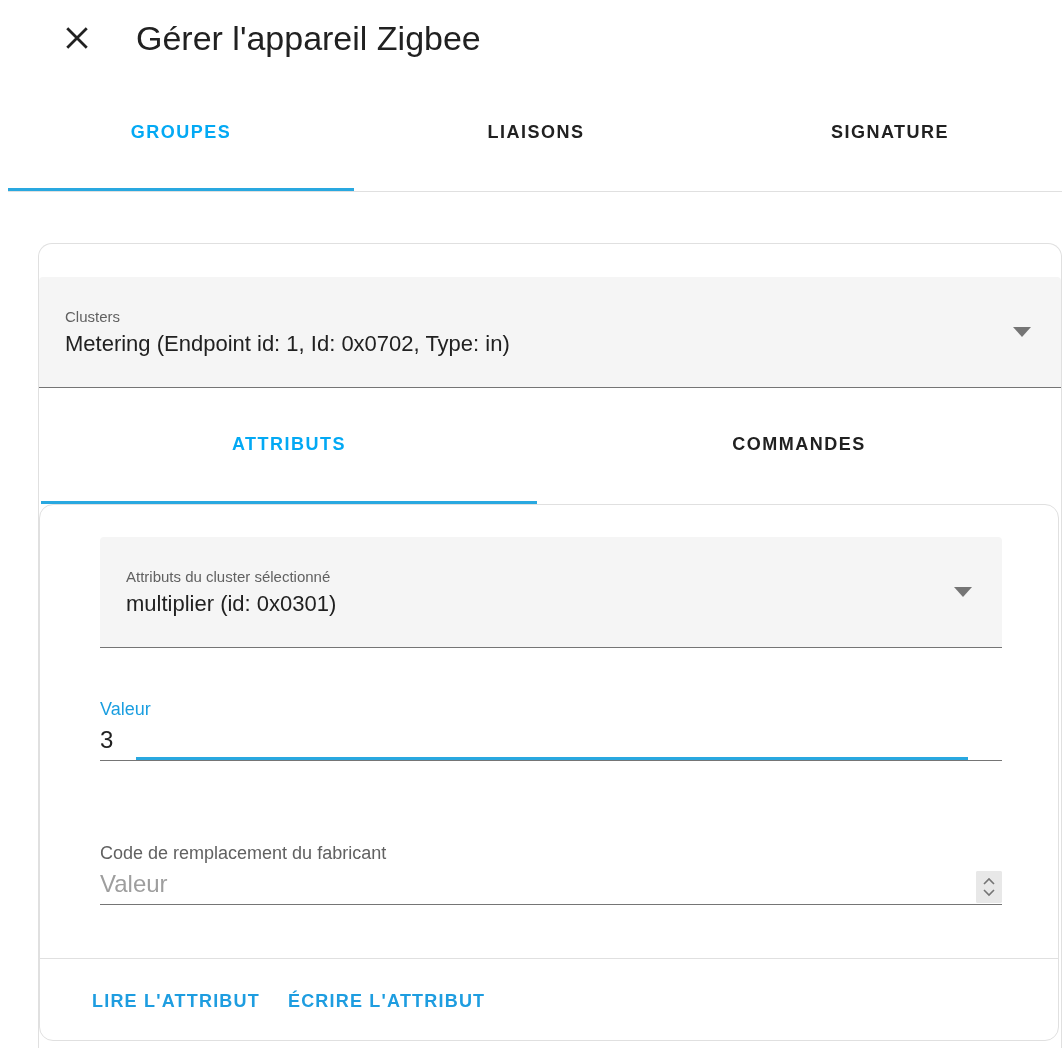  What do you see at coordinates (126, 709) in the screenshot?
I see `field-label: Valeur` at bounding box center [126, 709].